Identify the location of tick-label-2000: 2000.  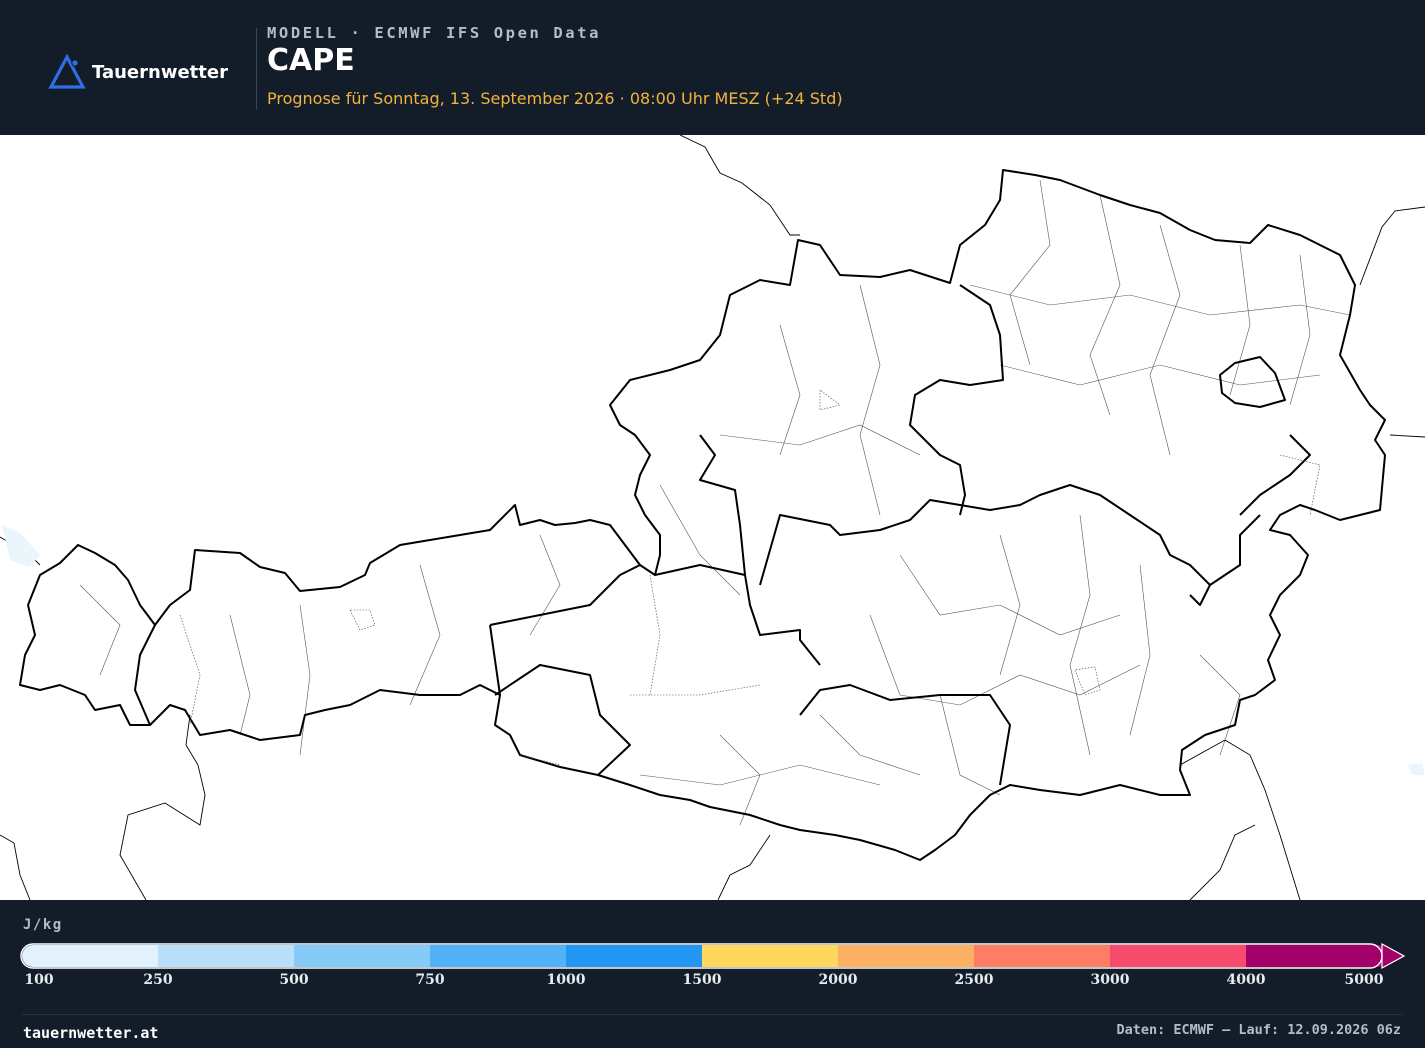
(838, 980).